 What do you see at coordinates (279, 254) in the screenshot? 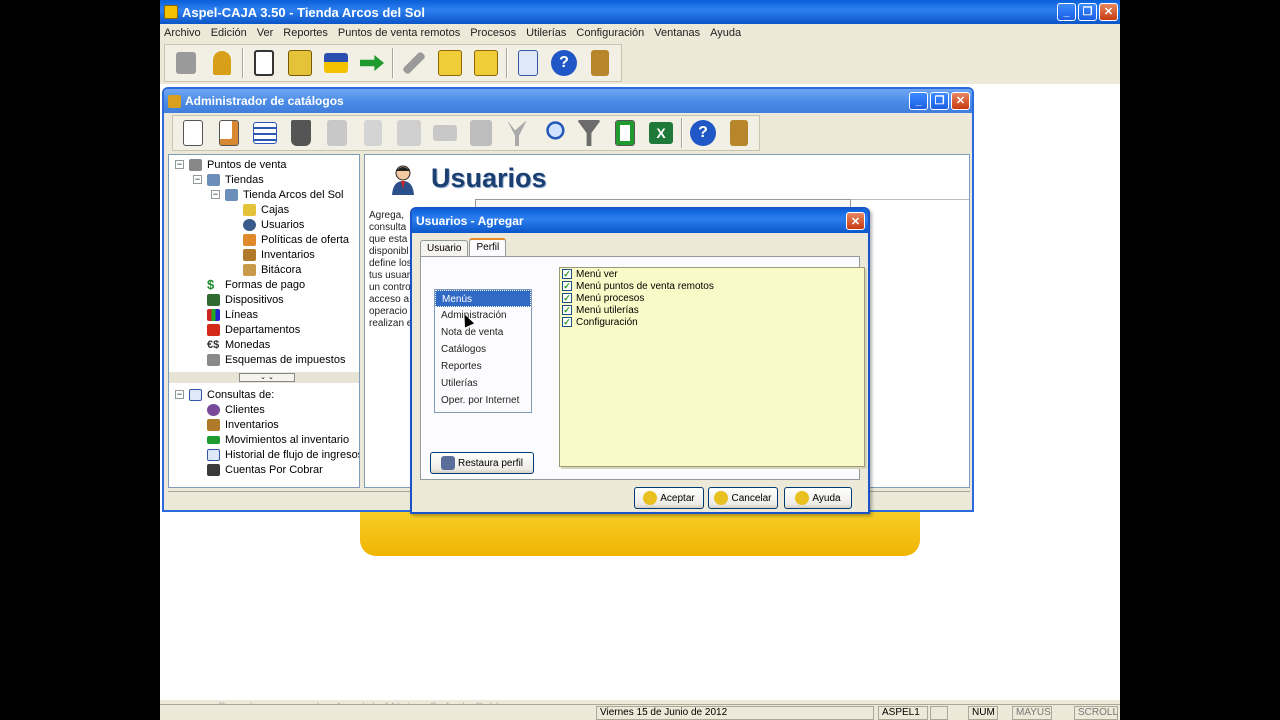
I see `tree-item-inventarios: Inventarios` at bounding box center [279, 254].